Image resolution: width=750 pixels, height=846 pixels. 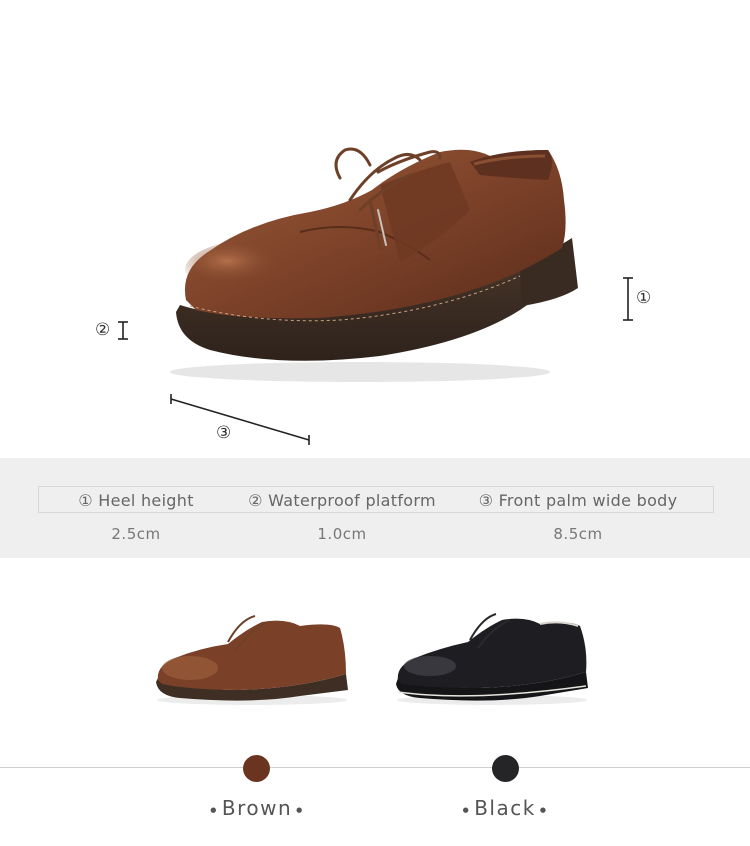 I want to click on platform-measure, so click(x=123, y=330).